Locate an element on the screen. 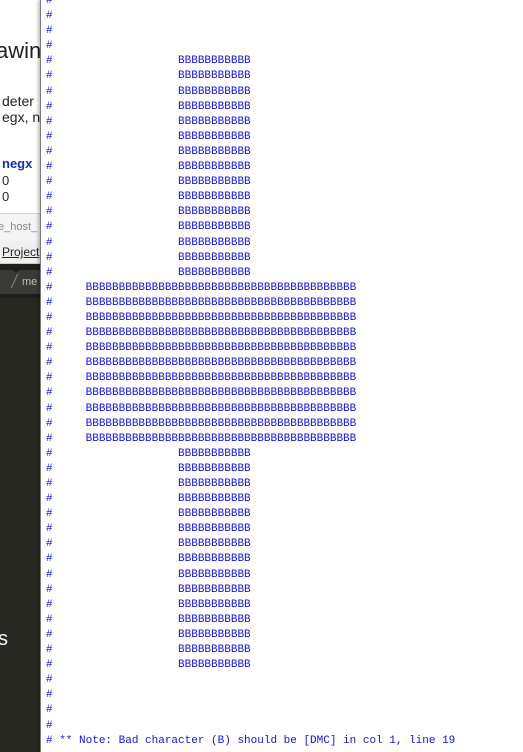 Image resolution: width=523 pixels, height=752 pixels. background-tab-strip: me is located at coordinates (21, 281).